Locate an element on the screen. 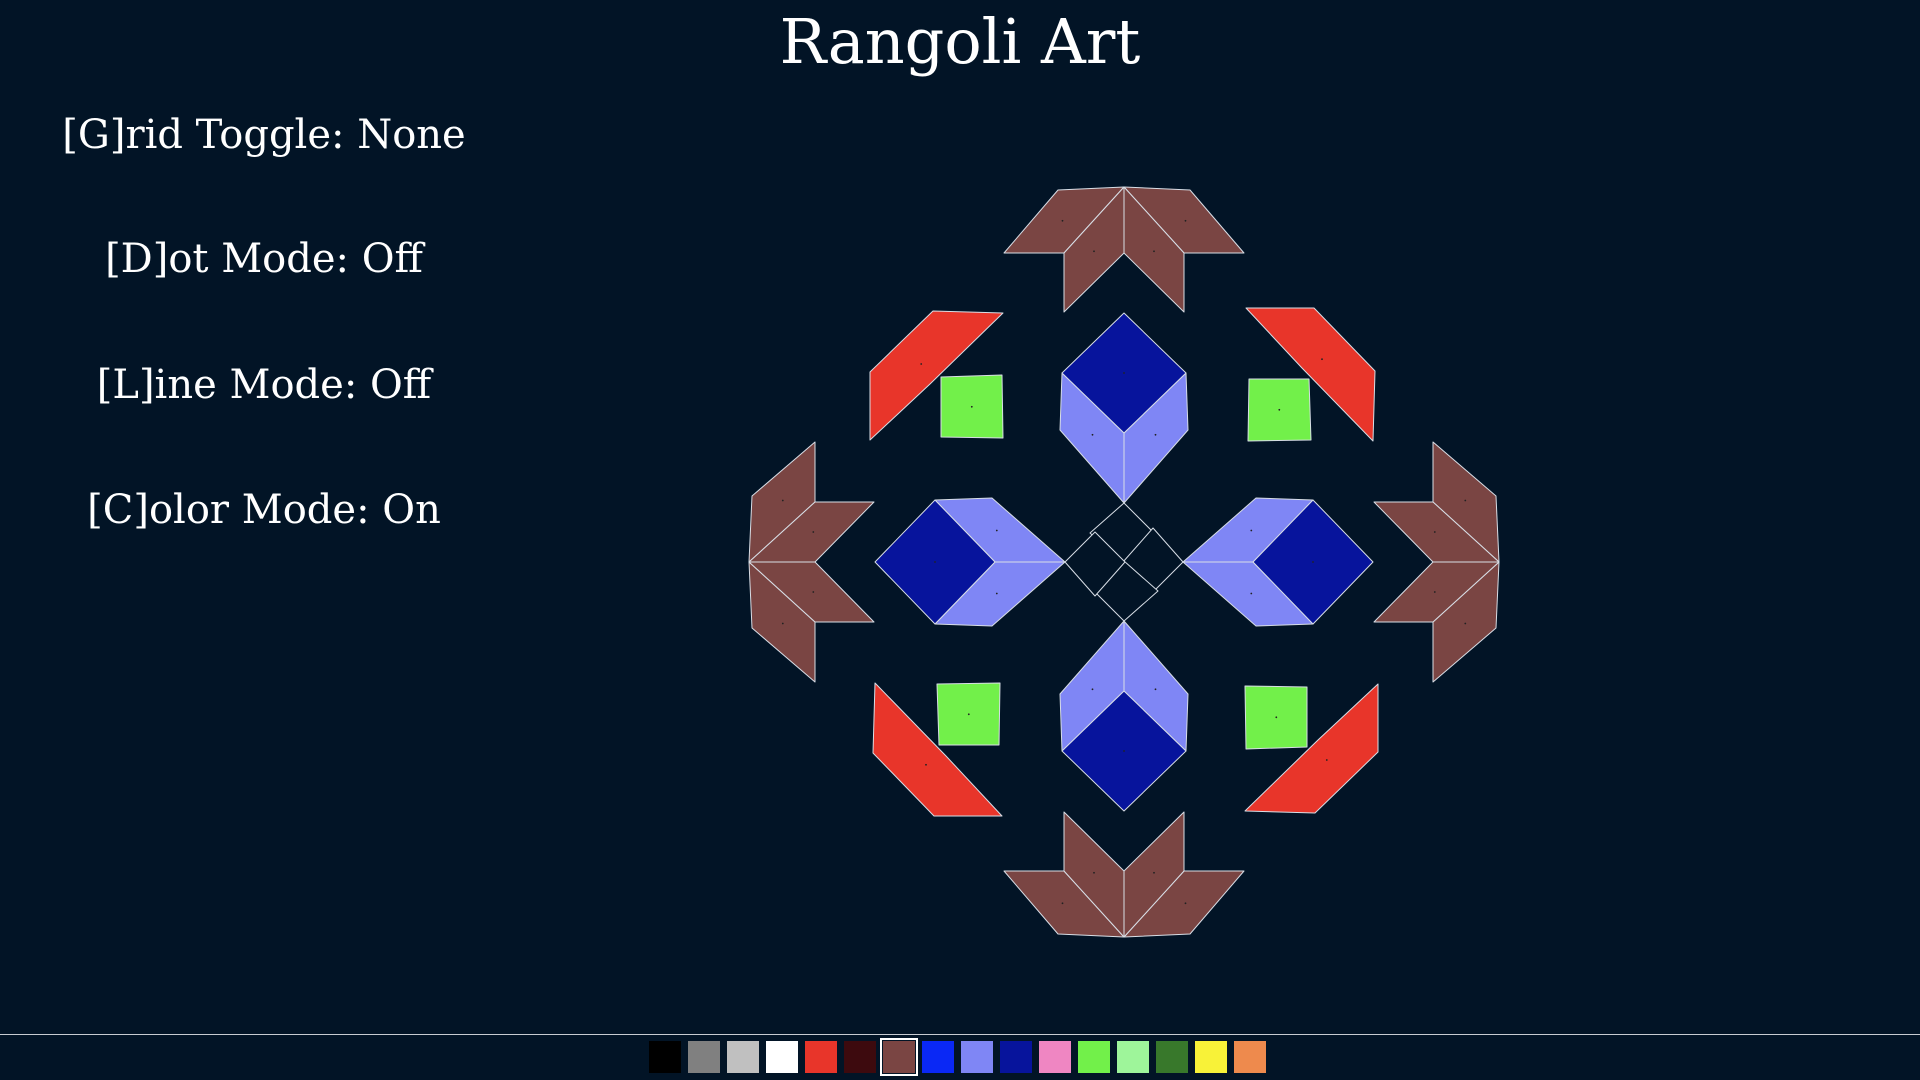 Image resolution: width=1920 pixels, height=1080 pixels. swatch-yellow is located at coordinates (1211, 1057).